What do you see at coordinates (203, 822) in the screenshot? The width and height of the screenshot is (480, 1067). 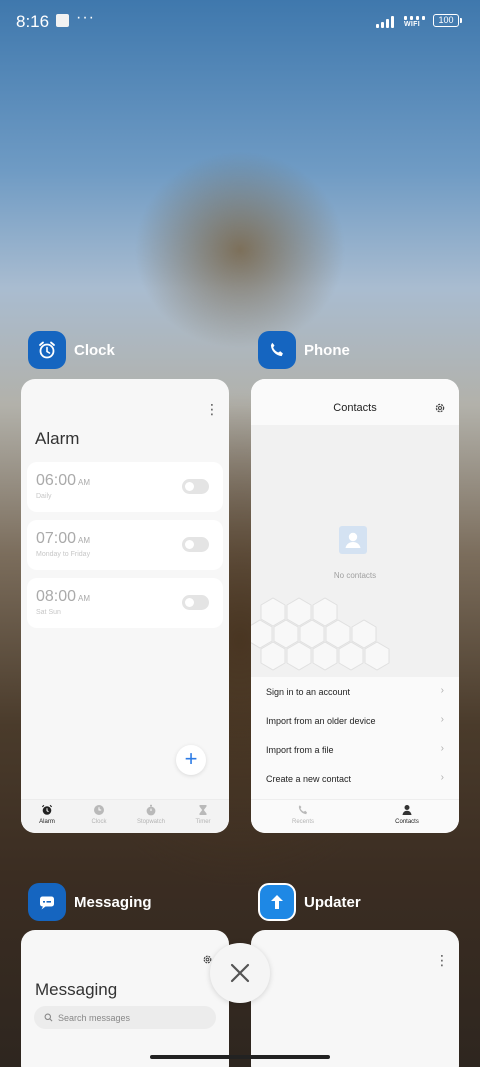 I see `tab-label: Timer` at bounding box center [203, 822].